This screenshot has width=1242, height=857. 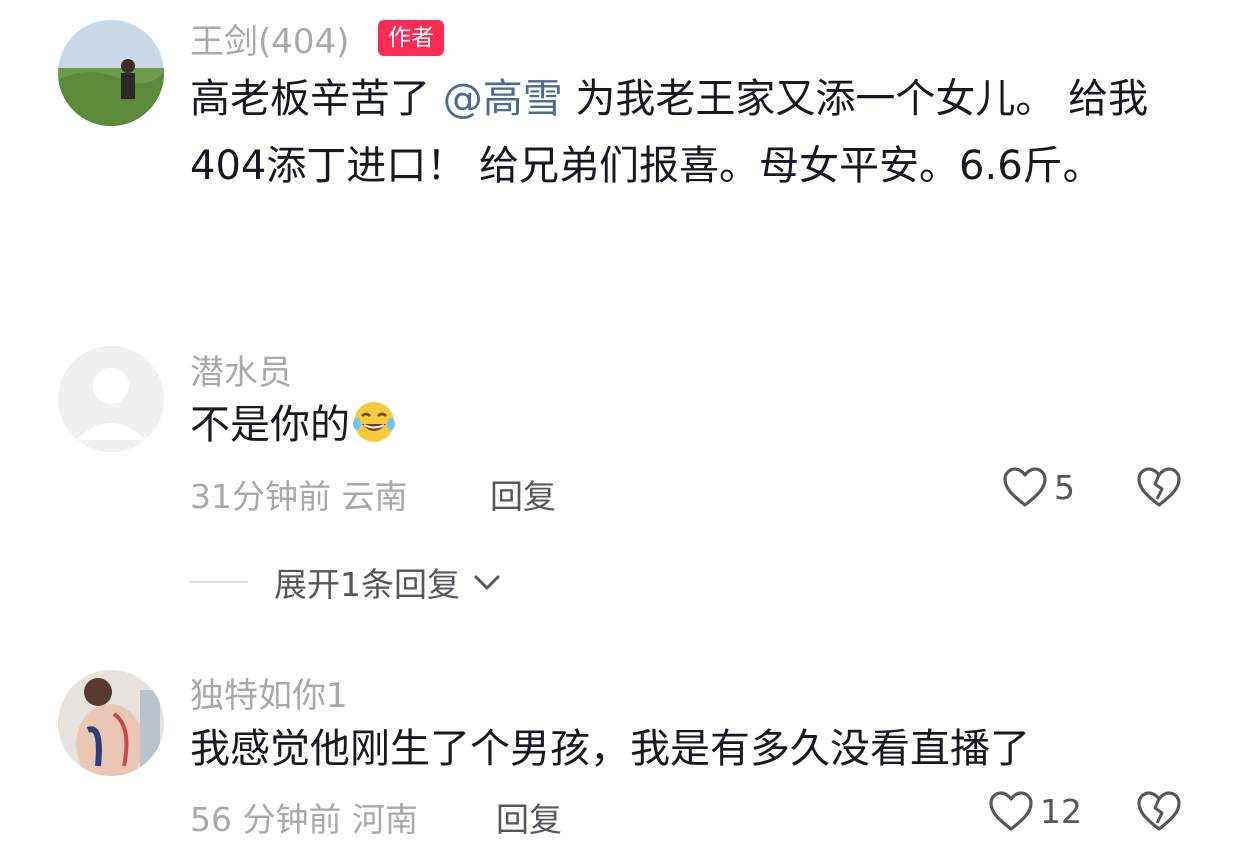 I want to click on avatar, so click(x=111, y=723).